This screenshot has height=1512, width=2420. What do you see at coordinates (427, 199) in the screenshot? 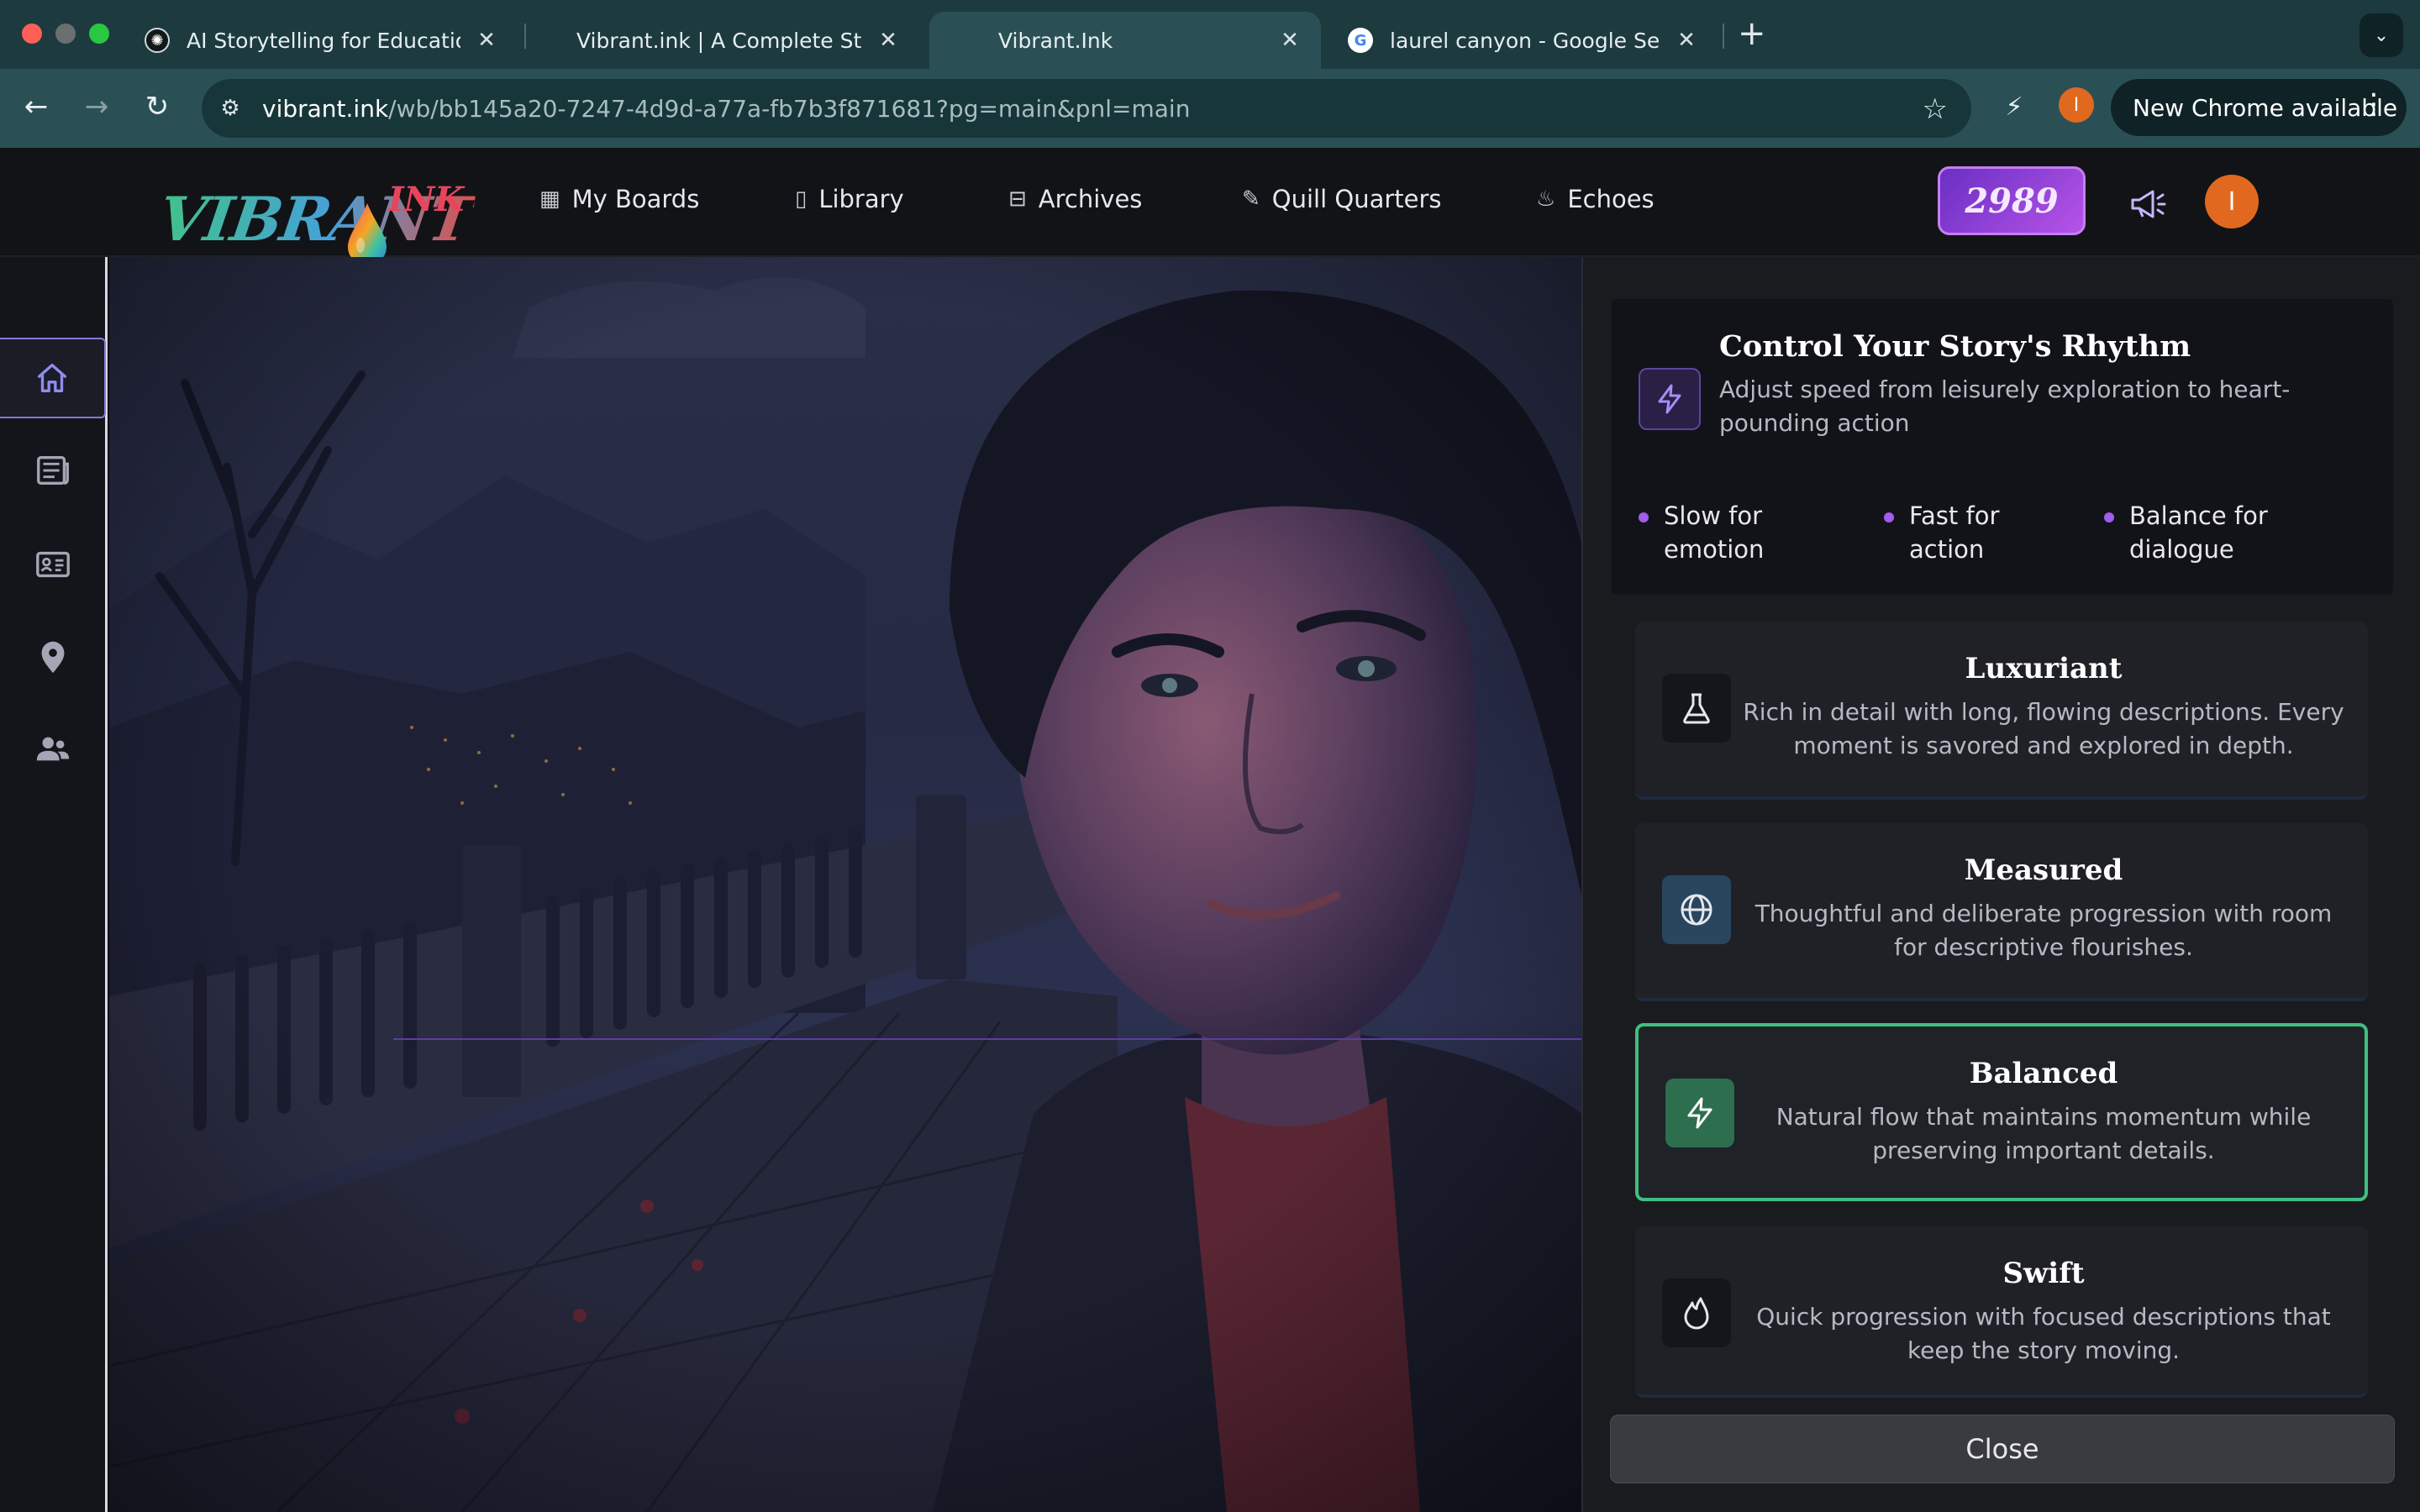
I see `logo-suffix: INK` at bounding box center [427, 199].